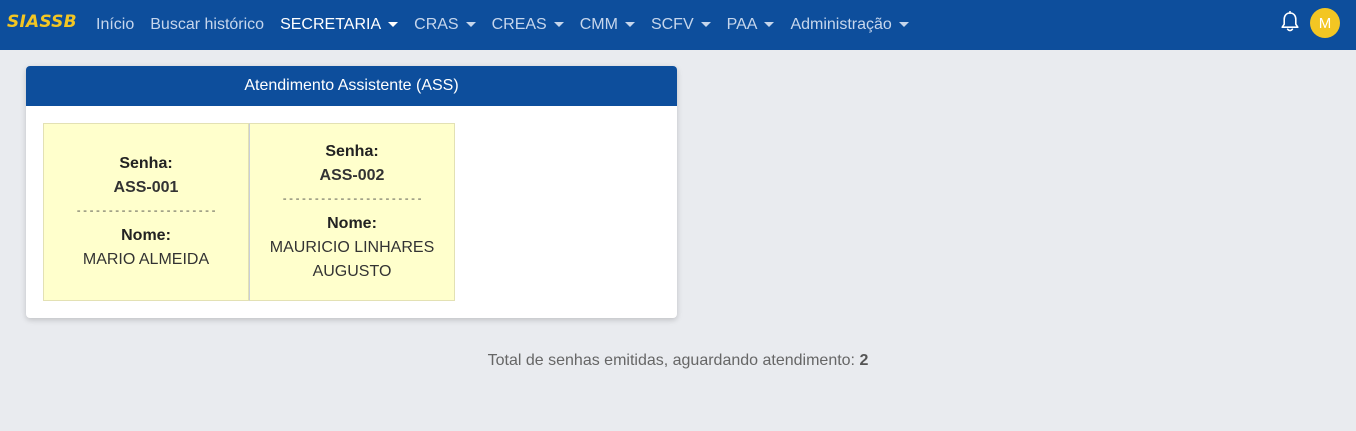  What do you see at coordinates (115, 25) in the screenshot?
I see `nav-item-inicio: Início` at bounding box center [115, 25].